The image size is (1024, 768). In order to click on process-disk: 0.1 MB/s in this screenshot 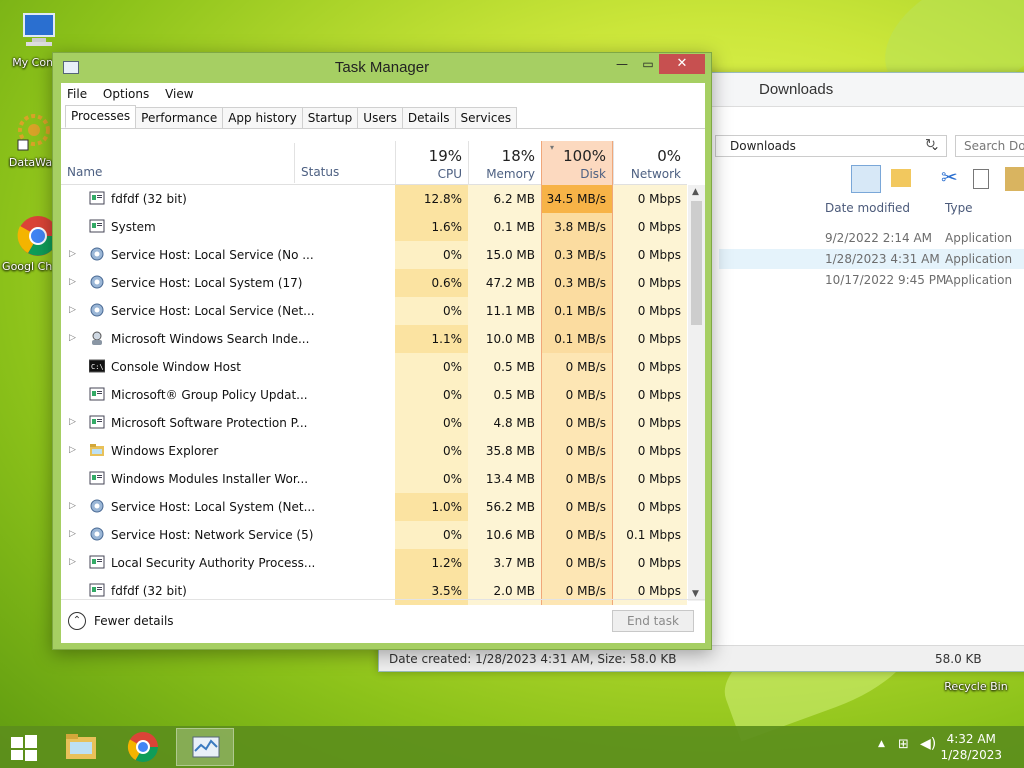, I will do `click(577, 311)`.